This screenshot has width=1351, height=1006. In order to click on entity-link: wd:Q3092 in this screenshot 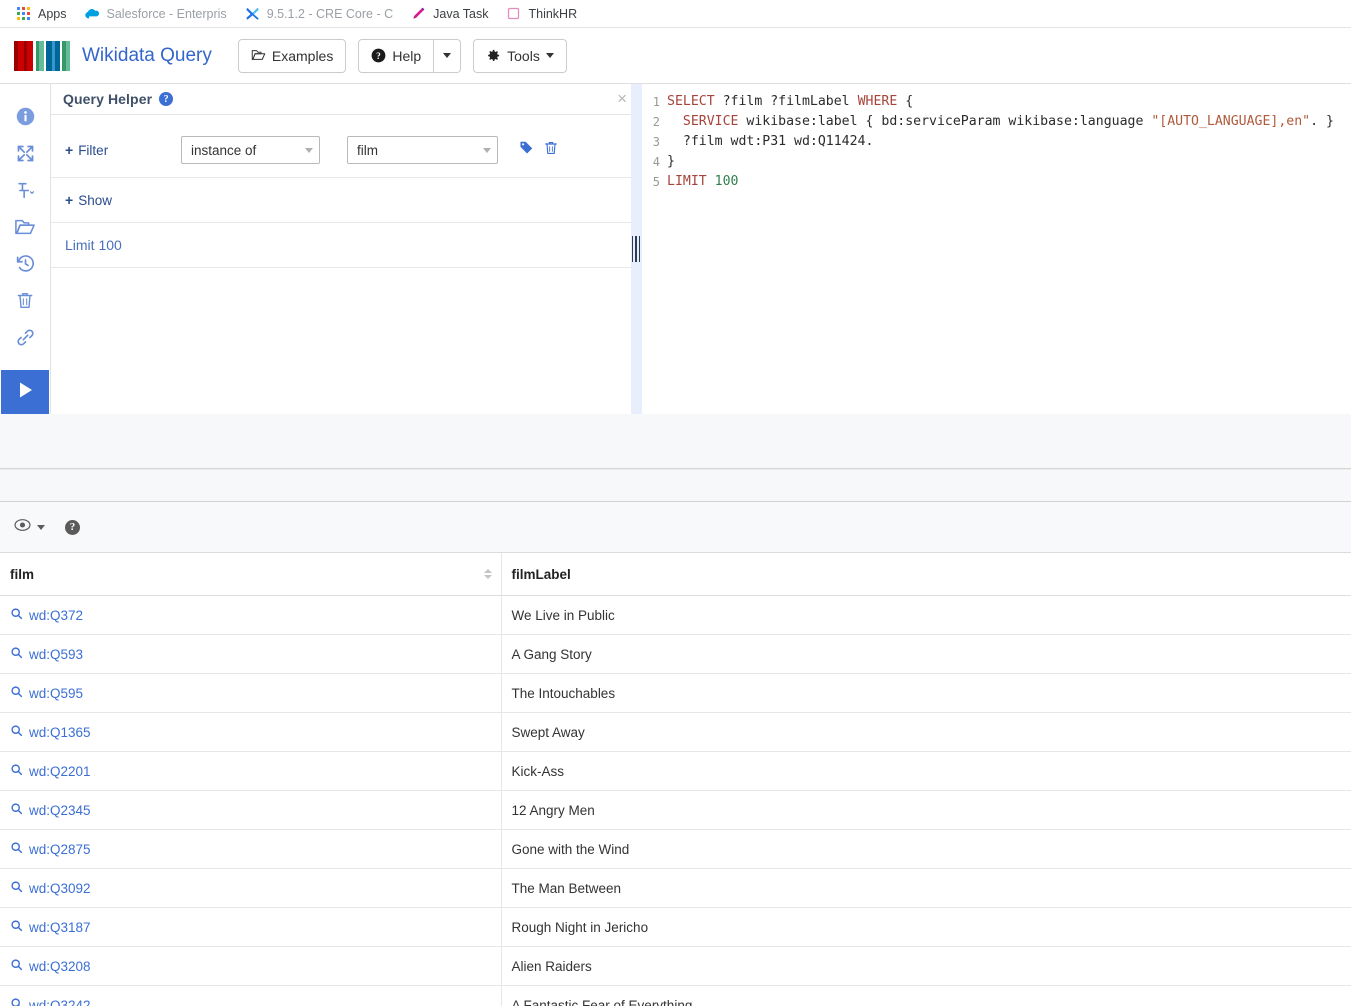, I will do `click(50, 888)`.